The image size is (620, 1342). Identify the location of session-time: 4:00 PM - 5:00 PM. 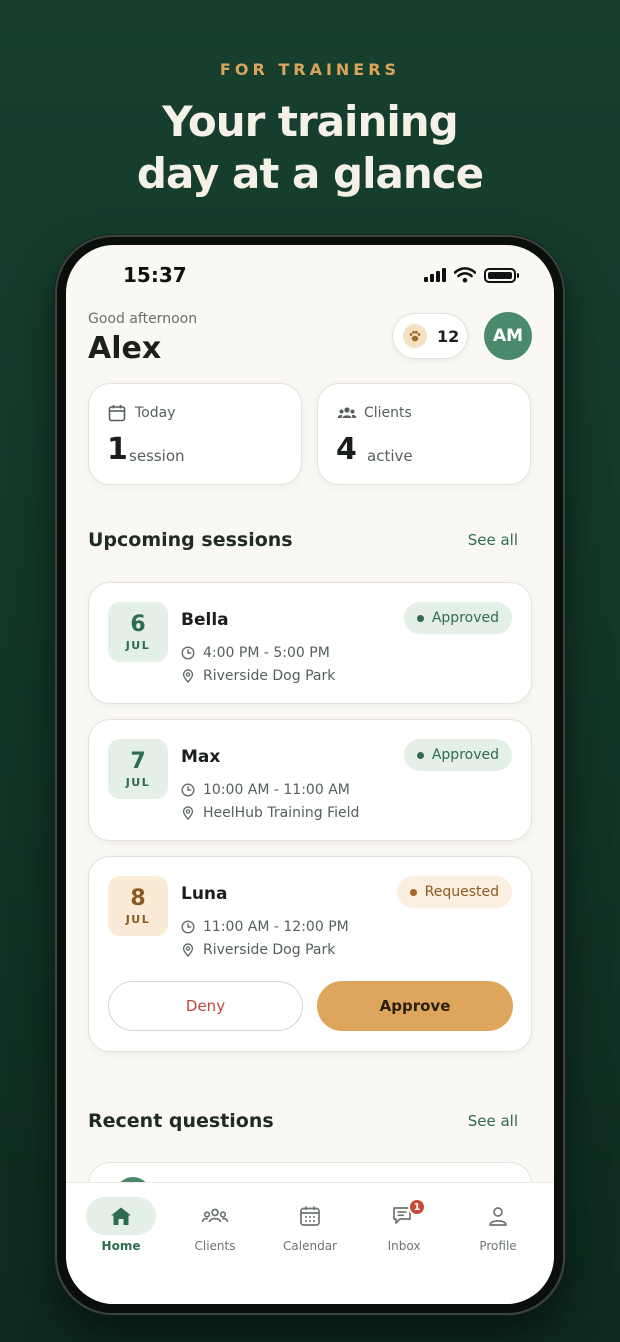
(255, 653).